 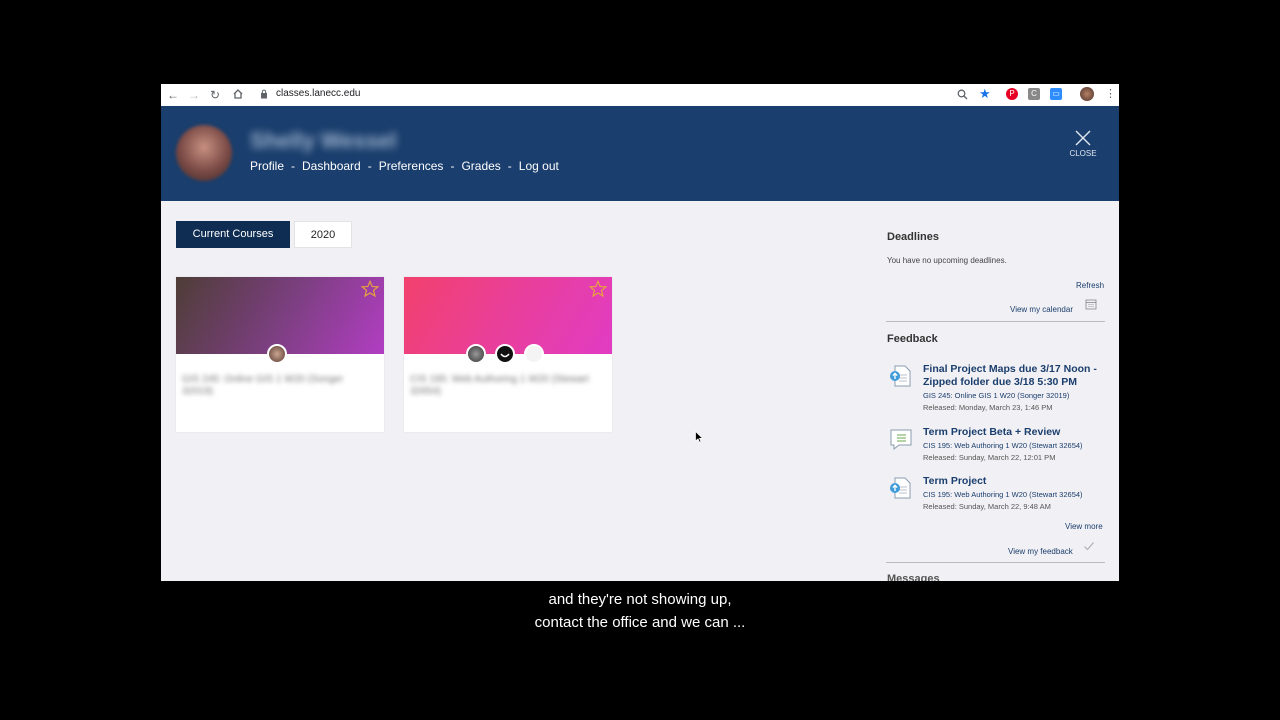 What do you see at coordinates (1040, 551) in the screenshot?
I see `view-feedback-label: View my feedback` at bounding box center [1040, 551].